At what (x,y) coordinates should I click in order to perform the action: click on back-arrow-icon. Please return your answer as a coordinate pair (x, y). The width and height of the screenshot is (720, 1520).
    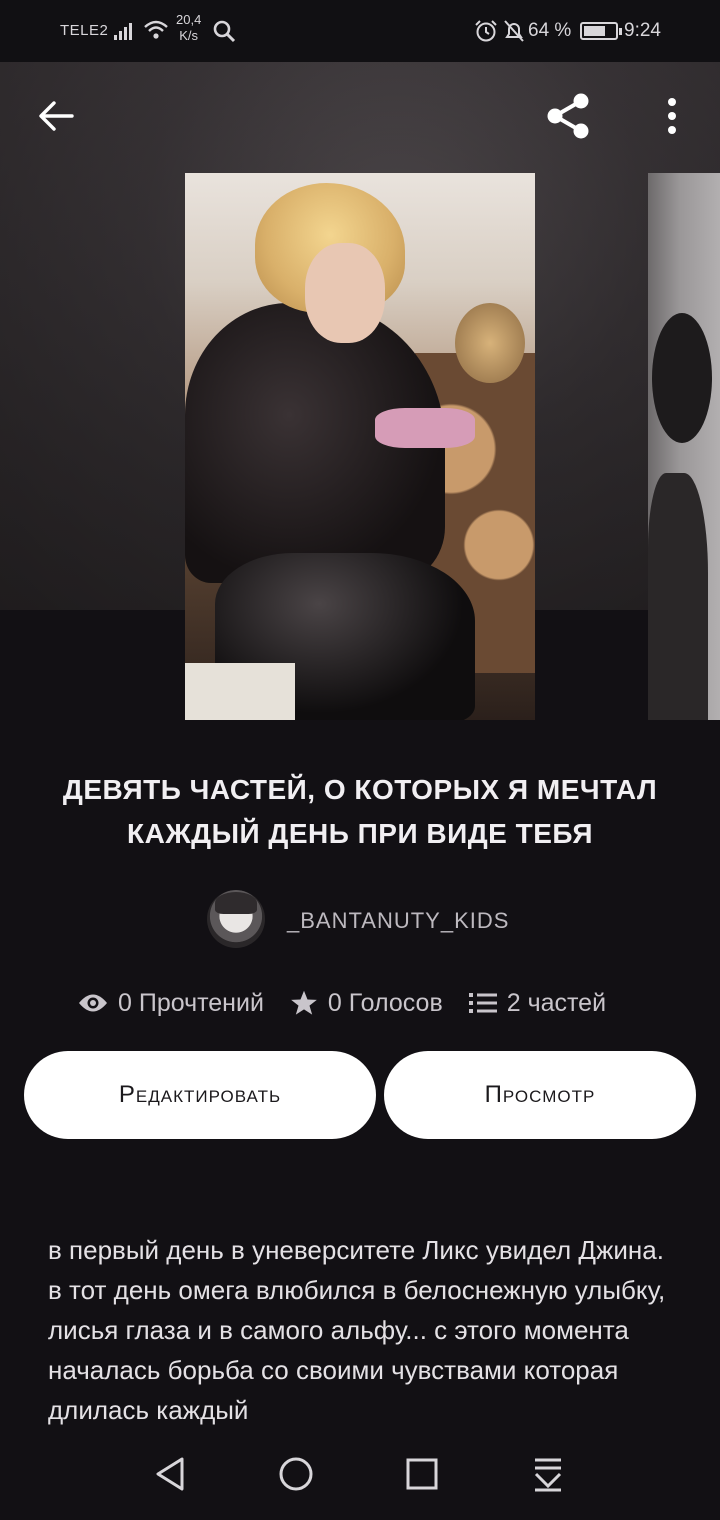
    Looking at the image, I should click on (56, 116).